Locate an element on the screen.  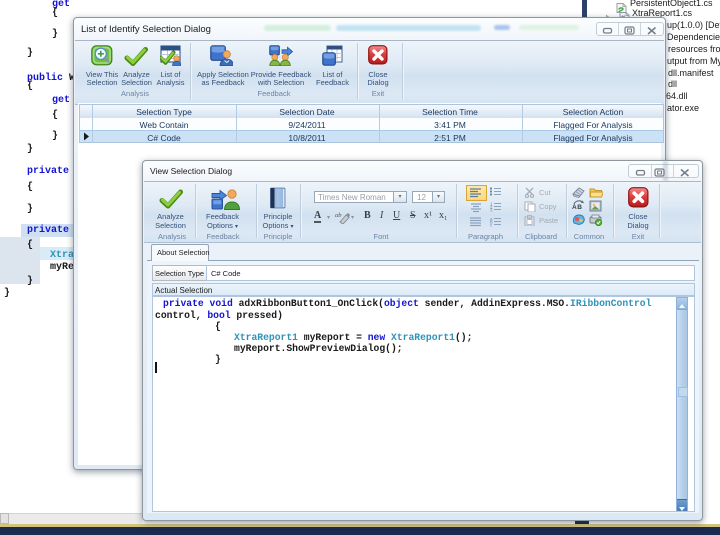
svg-text: ab is located at coordinates (338, 215).